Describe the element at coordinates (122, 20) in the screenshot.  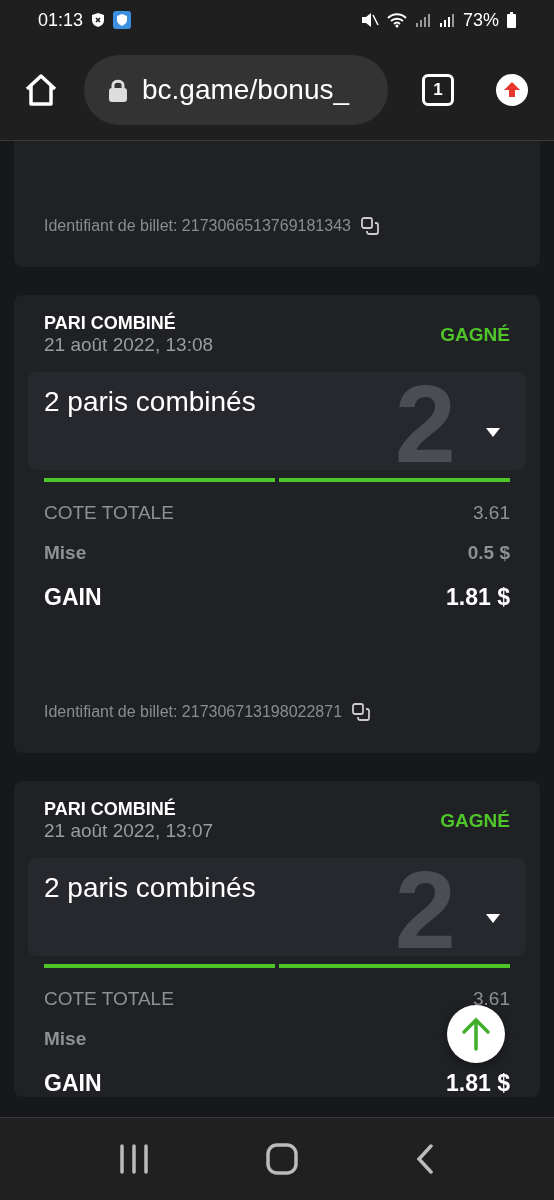
I see `shield-app-icon` at that location.